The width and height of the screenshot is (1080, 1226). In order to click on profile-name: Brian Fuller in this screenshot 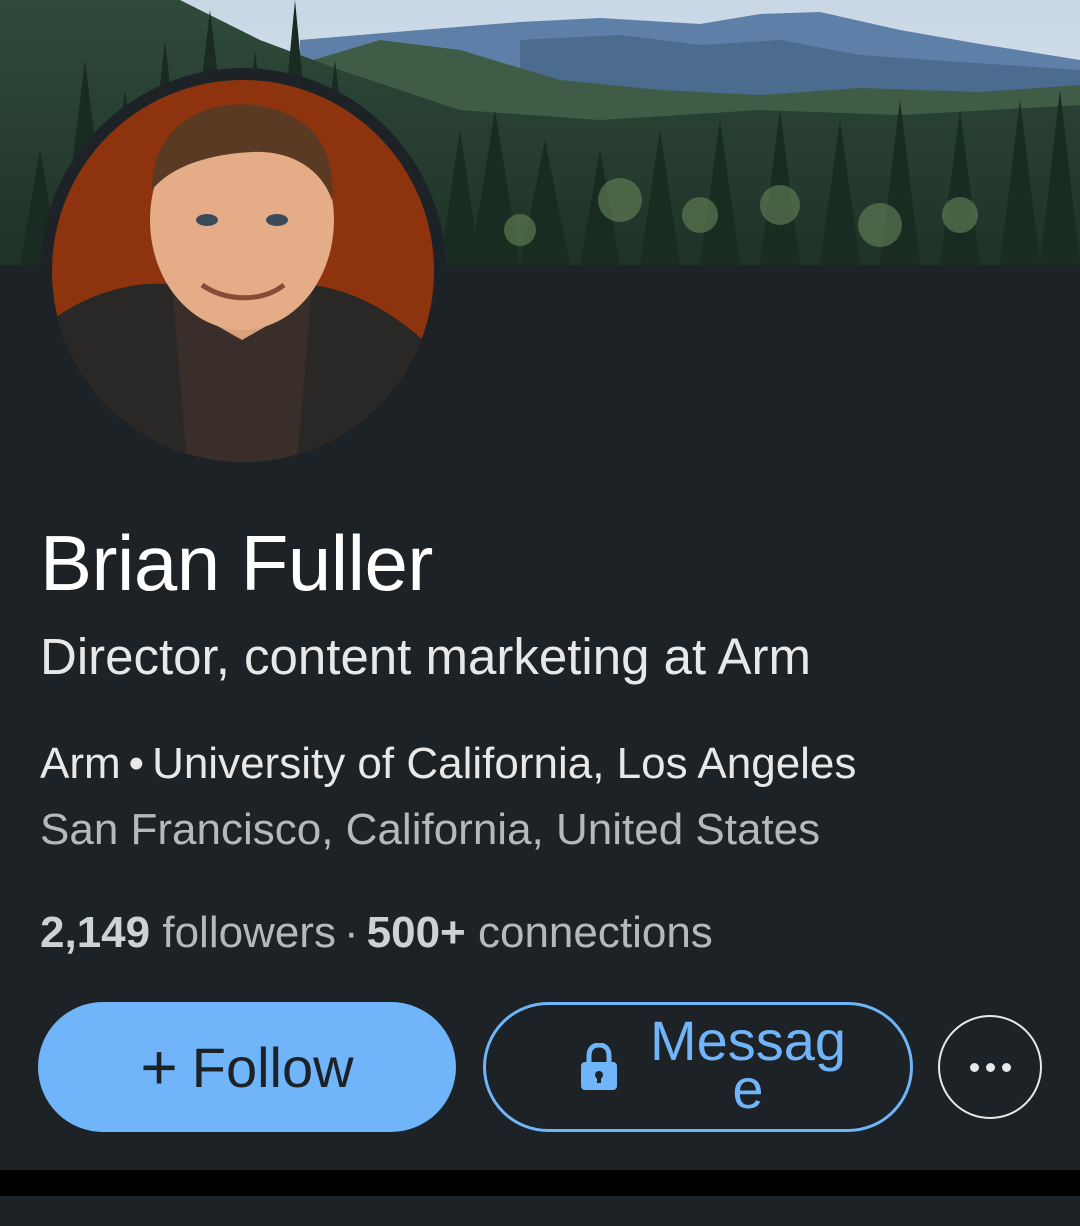, I will do `click(236, 563)`.